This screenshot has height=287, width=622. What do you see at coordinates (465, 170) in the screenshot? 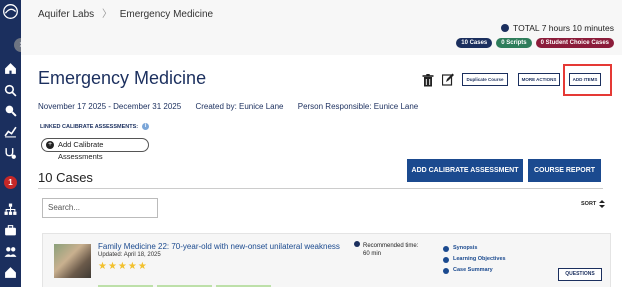
I see `add-calibrate-assessment-button: ADD CALIBRATE ASSESSMENT` at bounding box center [465, 170].